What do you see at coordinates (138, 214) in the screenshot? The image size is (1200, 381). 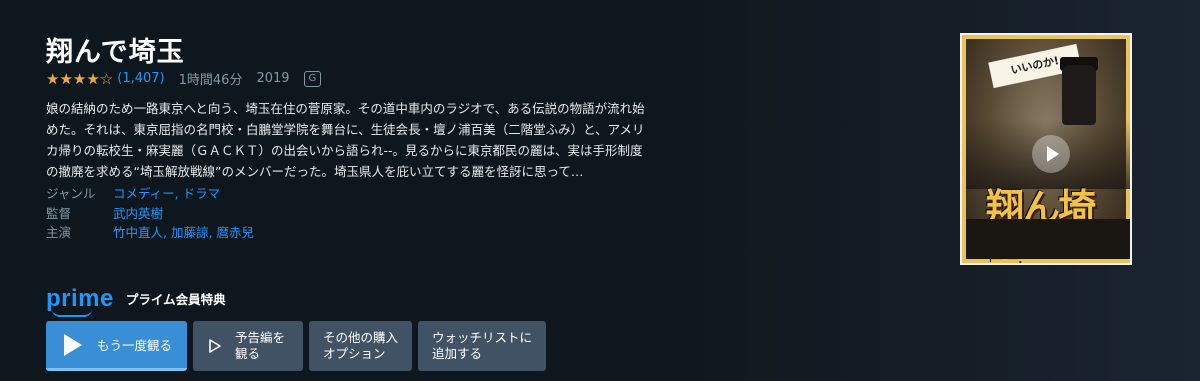 I see `director-value: 武内英樹` at bounding box center [138, 214].